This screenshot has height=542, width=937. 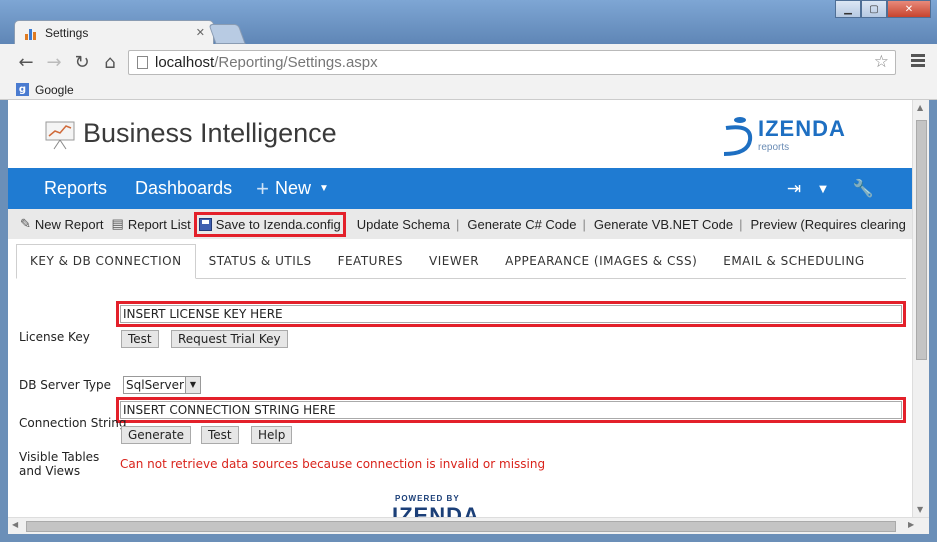 I want to click on address-bar: localhost/Reporting/Settings.aspx ☆, so click(x=512, y=62).